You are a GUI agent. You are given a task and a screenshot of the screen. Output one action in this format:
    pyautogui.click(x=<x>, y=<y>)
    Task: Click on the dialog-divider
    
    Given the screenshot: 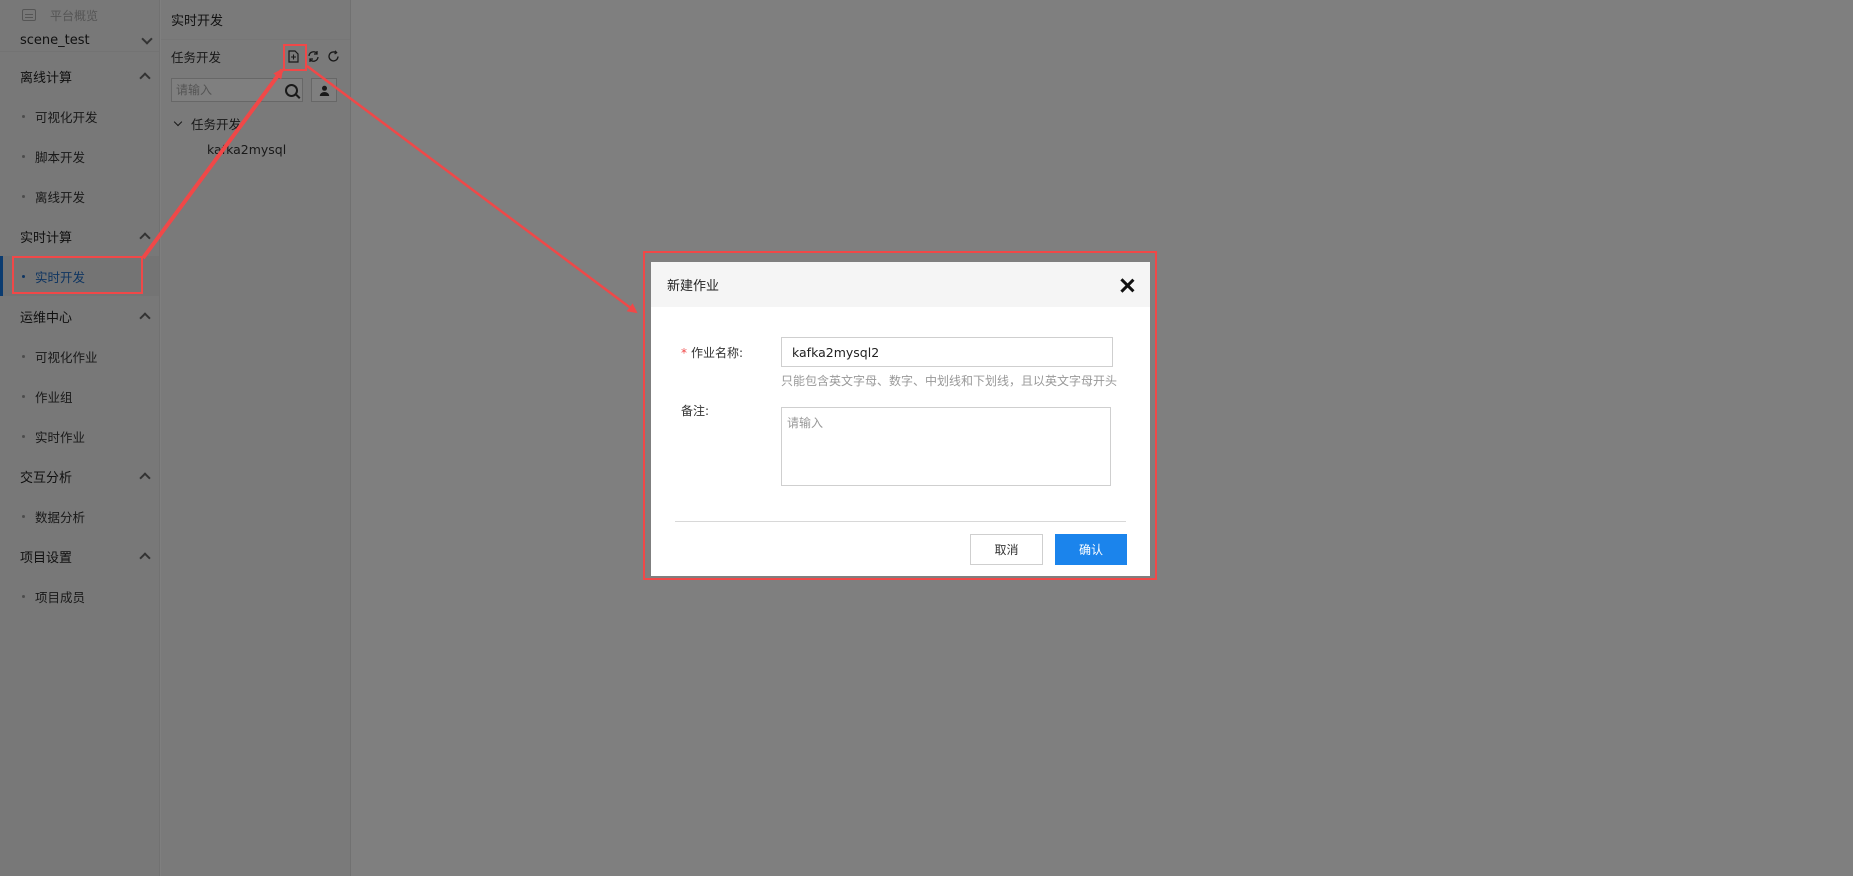 What is the action you would take?
    pyautogui.click(x=900, y=521)
    